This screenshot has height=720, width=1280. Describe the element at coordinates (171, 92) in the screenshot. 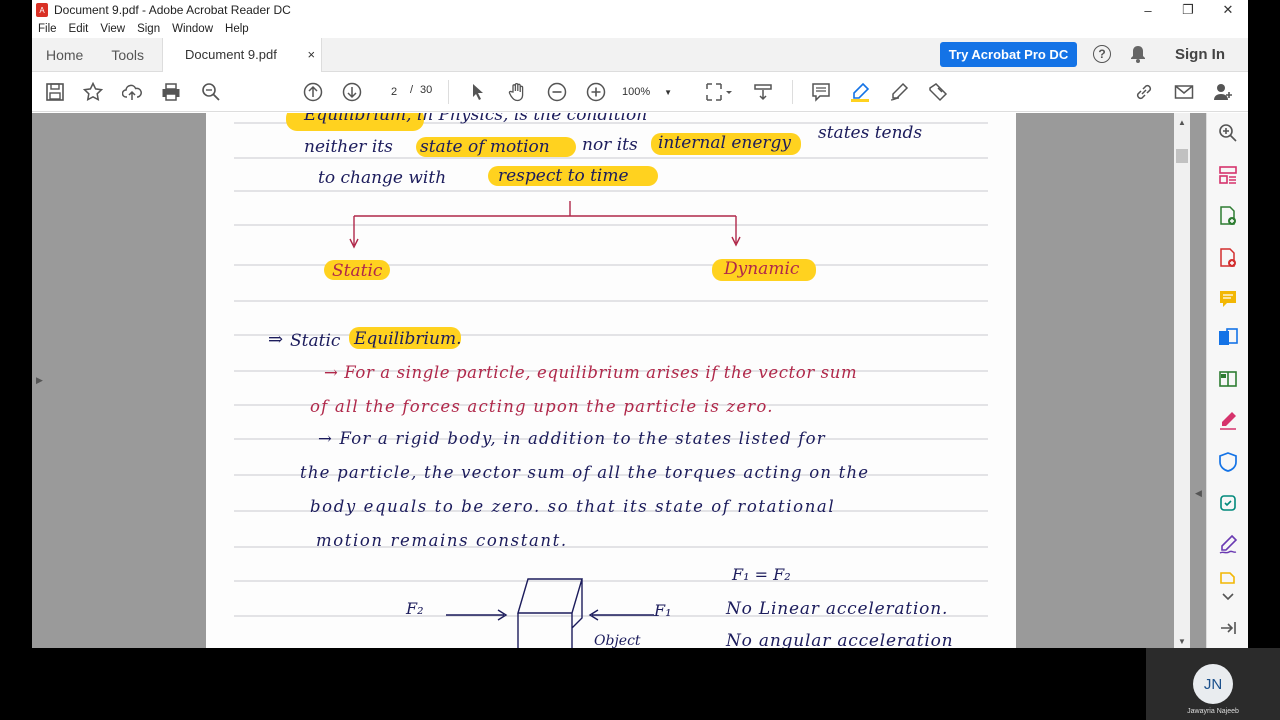

I see `print-icon` at that location.